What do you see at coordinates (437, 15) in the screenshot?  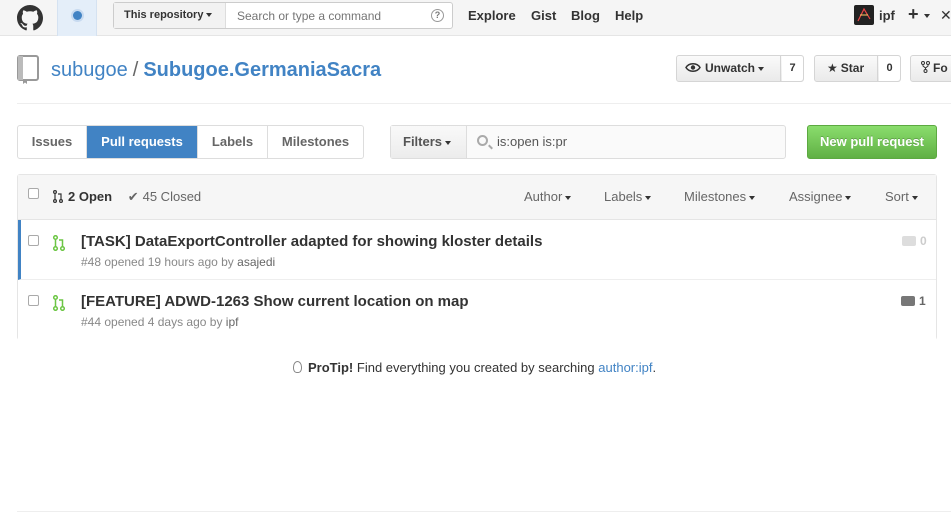 I see `help-icon: ?` at bounding box center [437, 15].